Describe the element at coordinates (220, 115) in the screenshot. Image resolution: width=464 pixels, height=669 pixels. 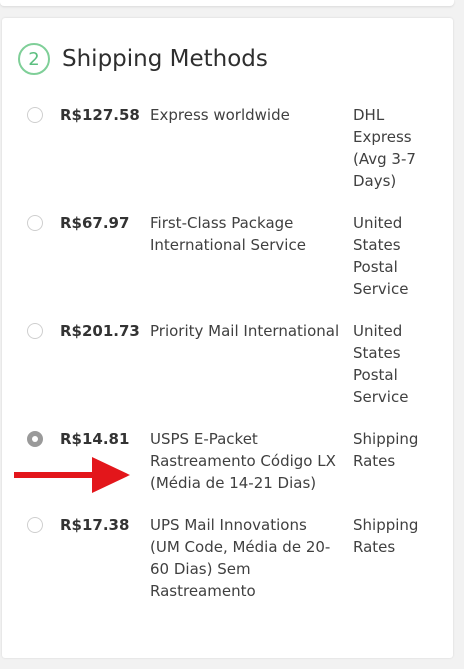
I see `shipping-option-description: Express worldwide` at that location.